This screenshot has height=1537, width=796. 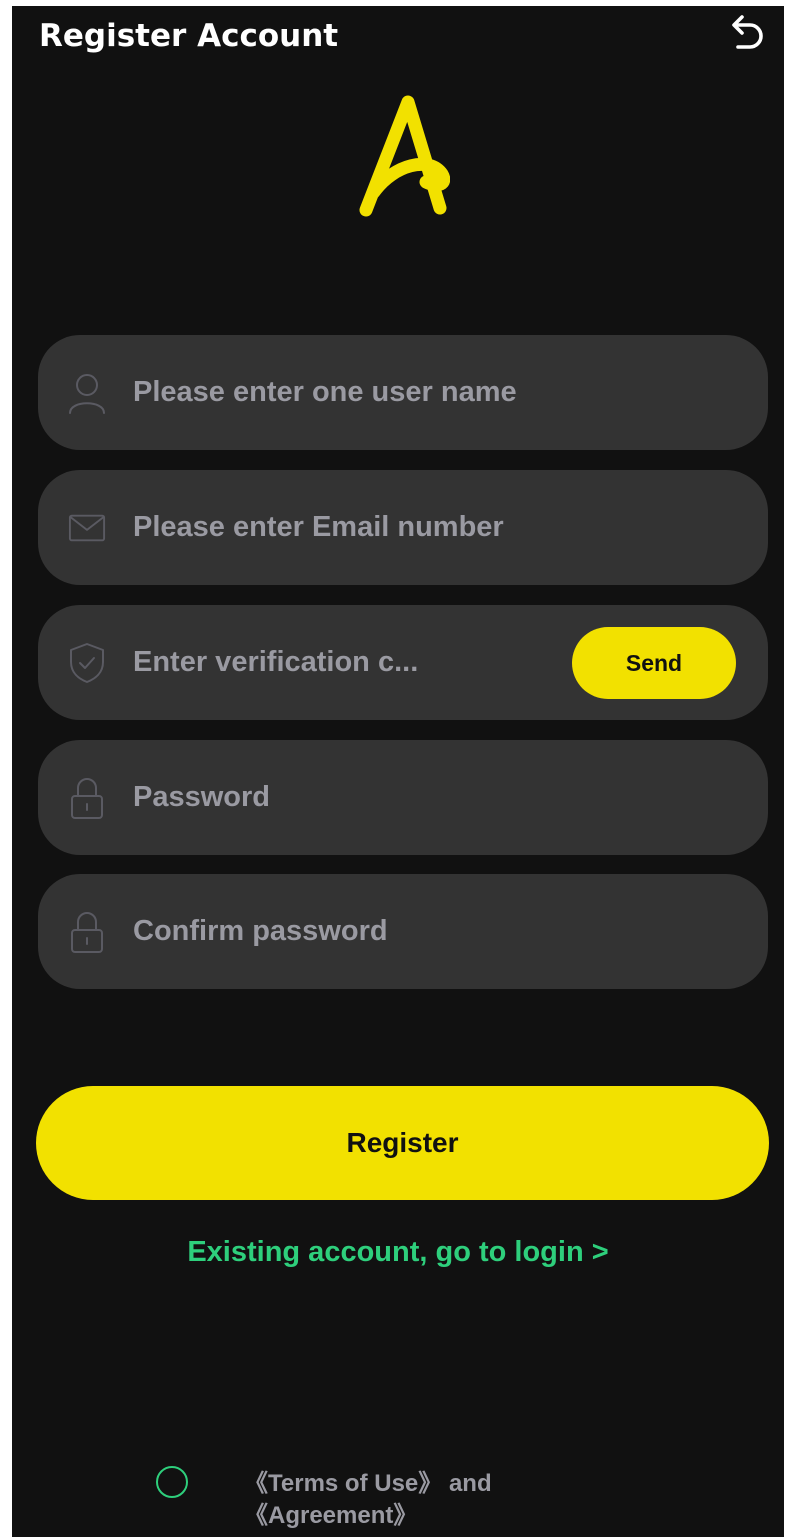 I want to click on confirm-password-field, so click(x=403, y=931).